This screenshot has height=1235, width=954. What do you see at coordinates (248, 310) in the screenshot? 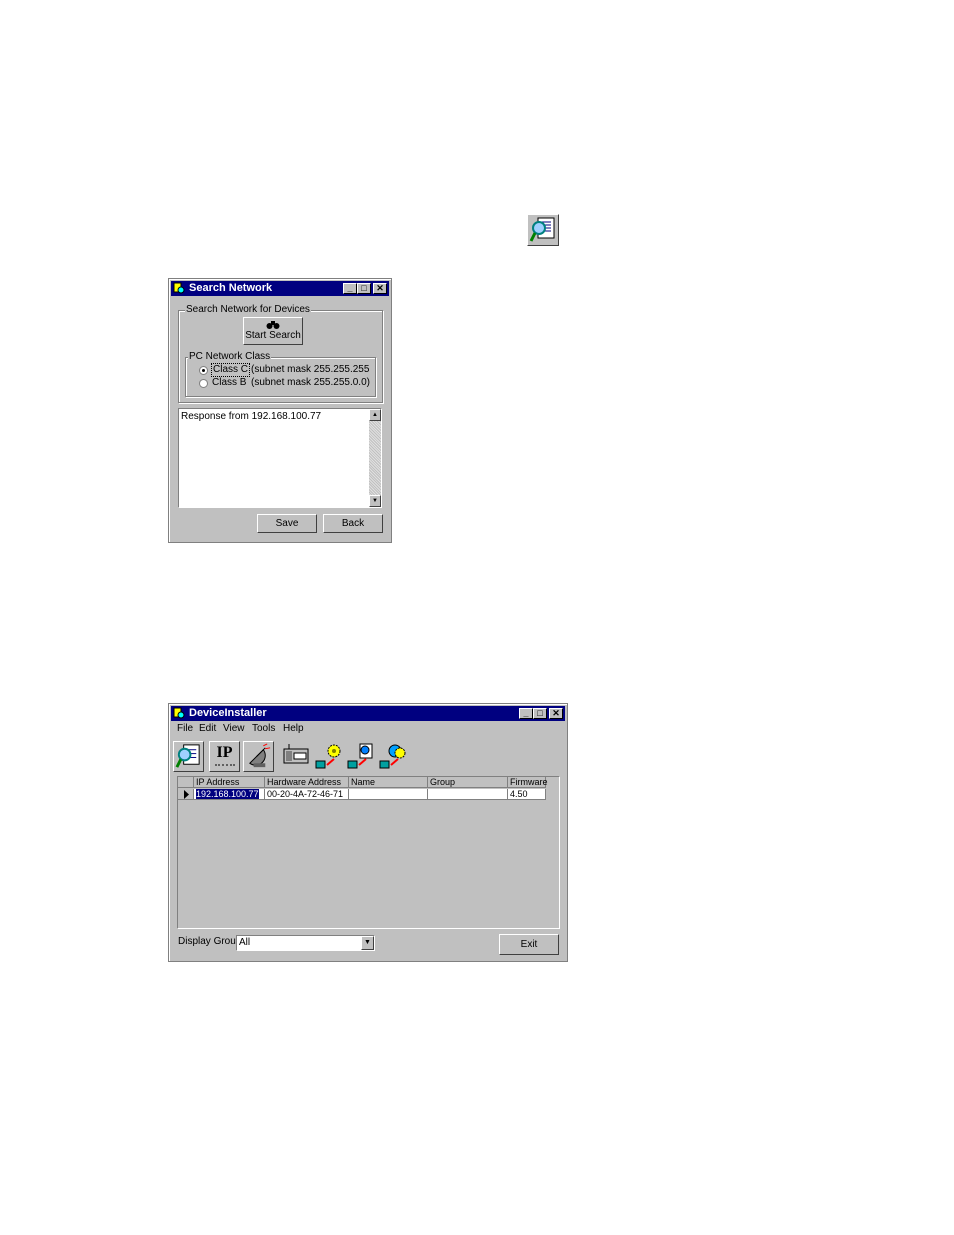
I see `search-devices-group-label: Search Network for Devices` at bounding box center [248, 310].